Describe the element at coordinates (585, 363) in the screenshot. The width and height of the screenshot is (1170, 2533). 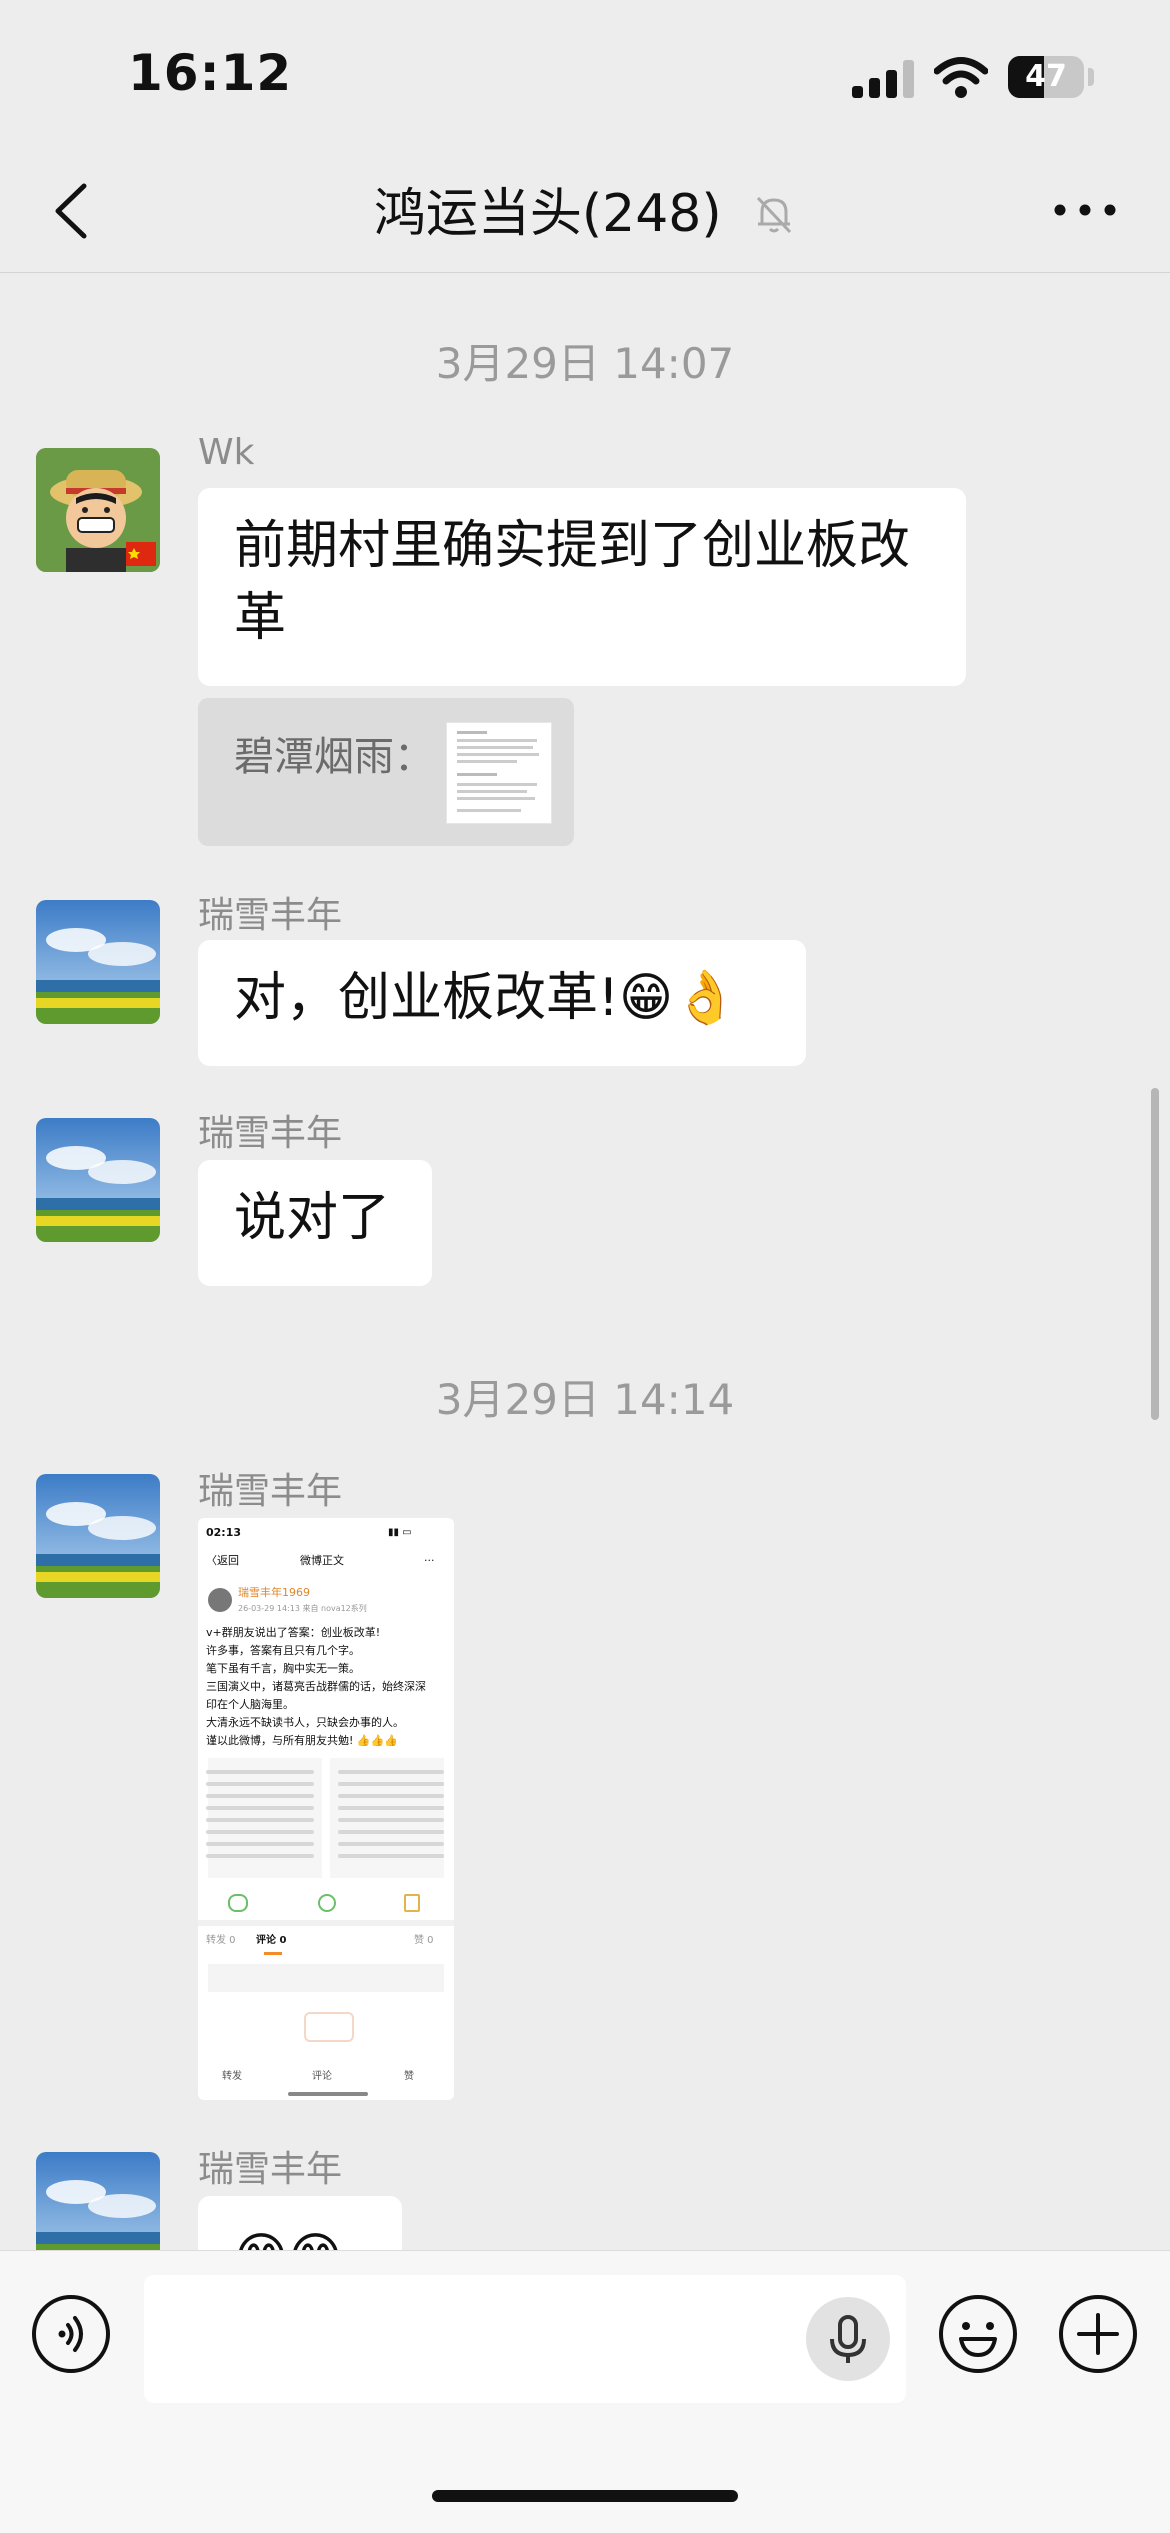
I see `message-timestamp: 3月29日 14:07` at that location.